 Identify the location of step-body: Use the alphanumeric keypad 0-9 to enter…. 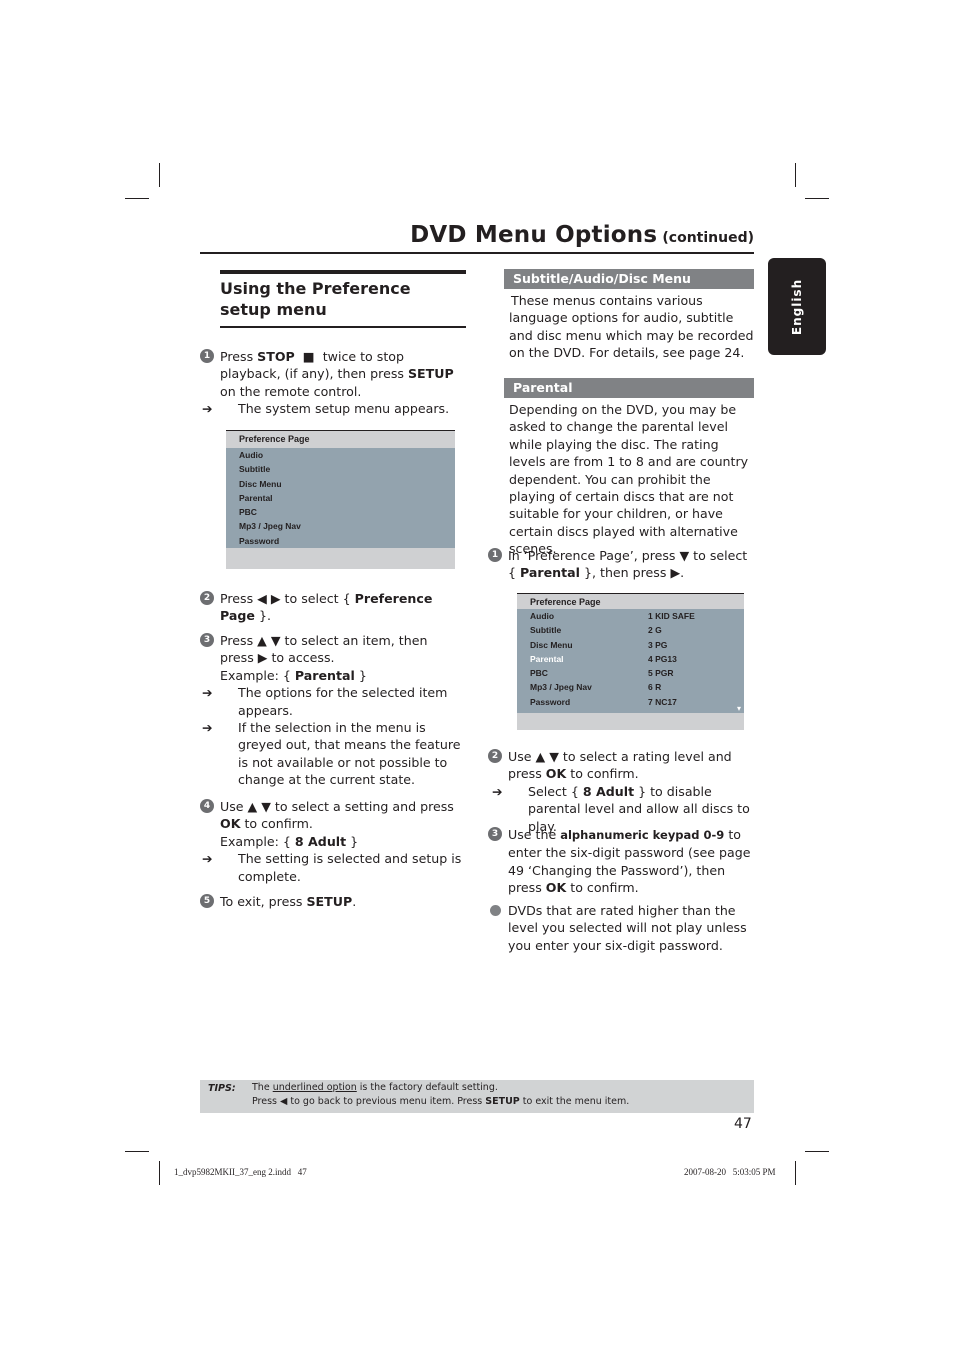
(629, 861).